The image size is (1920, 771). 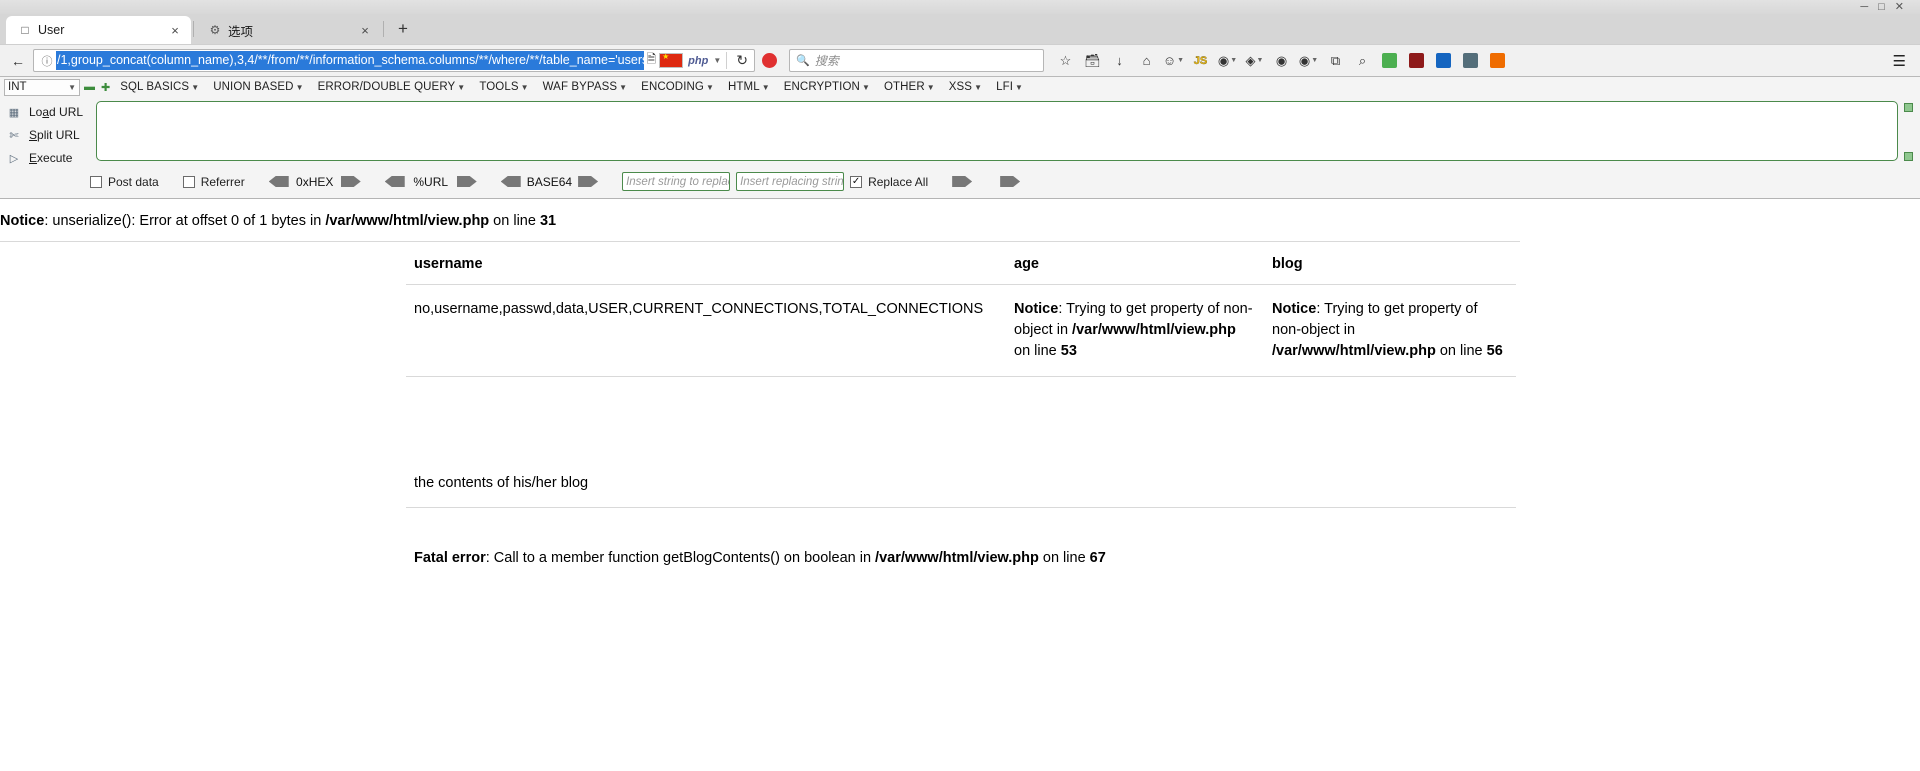 I want to click on search-input: 搜索, so click(x=827, y=60).